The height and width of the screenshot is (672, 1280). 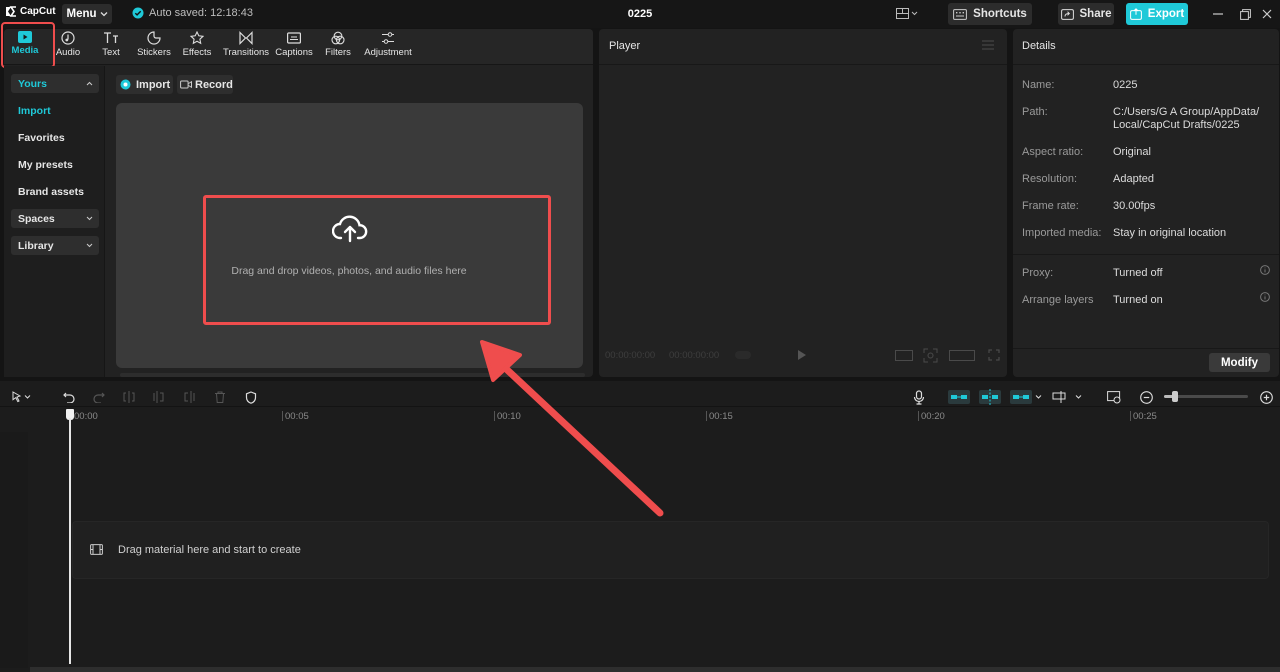 What do you see at coordinates (990, 397) in the screenshot?
I see `auto-snap-icon` at bounding box center [990, 397].